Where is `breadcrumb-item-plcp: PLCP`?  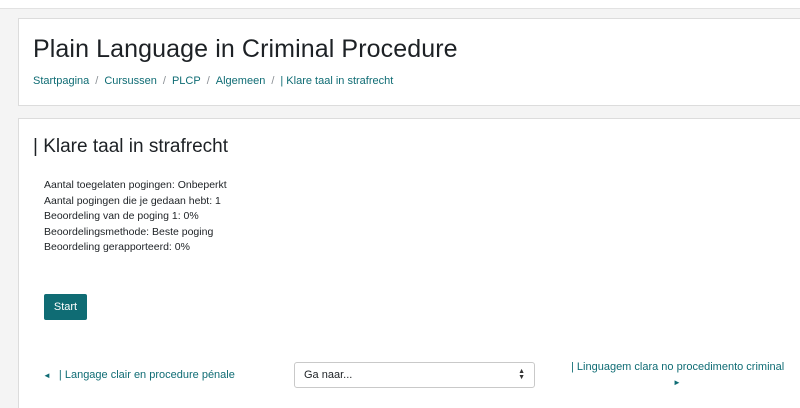 breadcrumb-item-plcp: PLCP is located at coordinates (186, 81).